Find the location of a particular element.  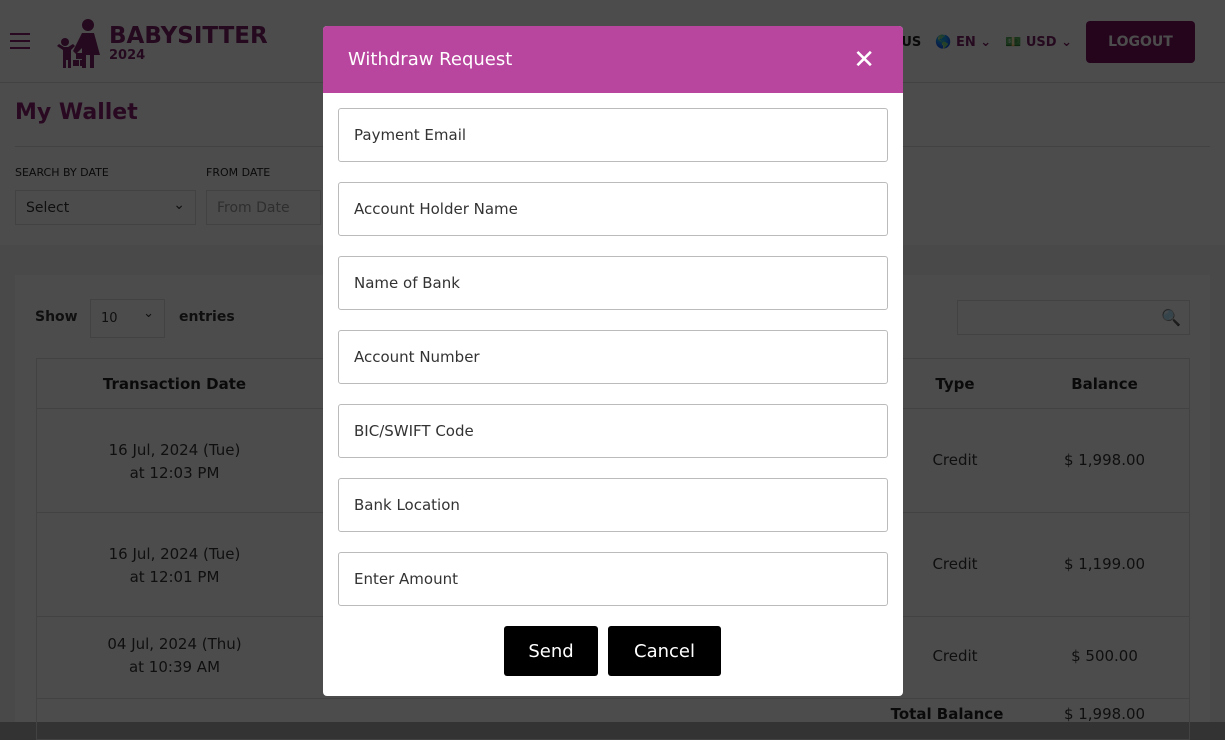

time-text: at 10:39 AM is located at coordinates (174, 667).